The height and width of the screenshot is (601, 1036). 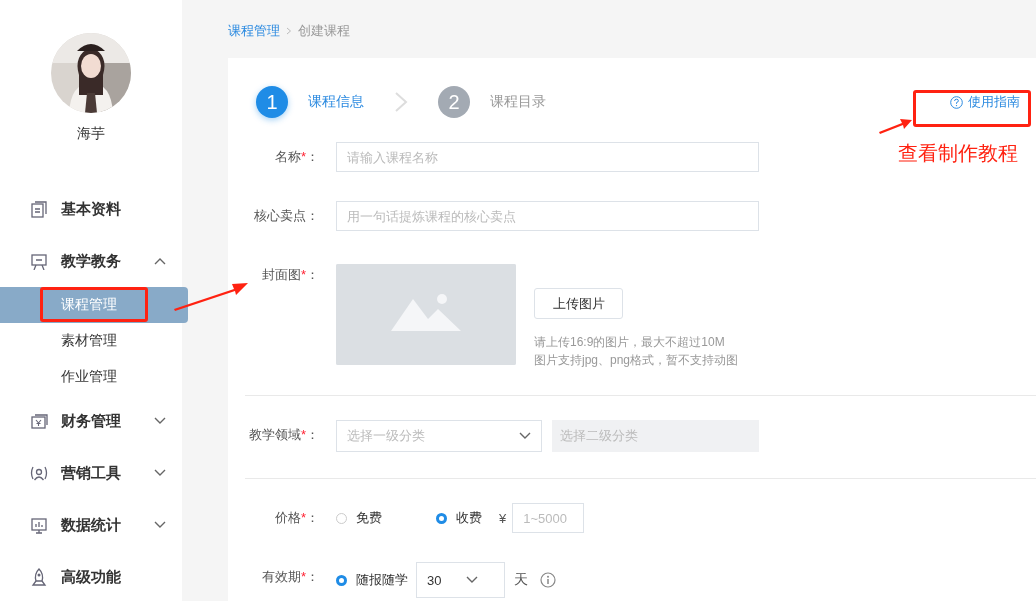 I want to click on wallet-icon, so click(x=39, y=421).